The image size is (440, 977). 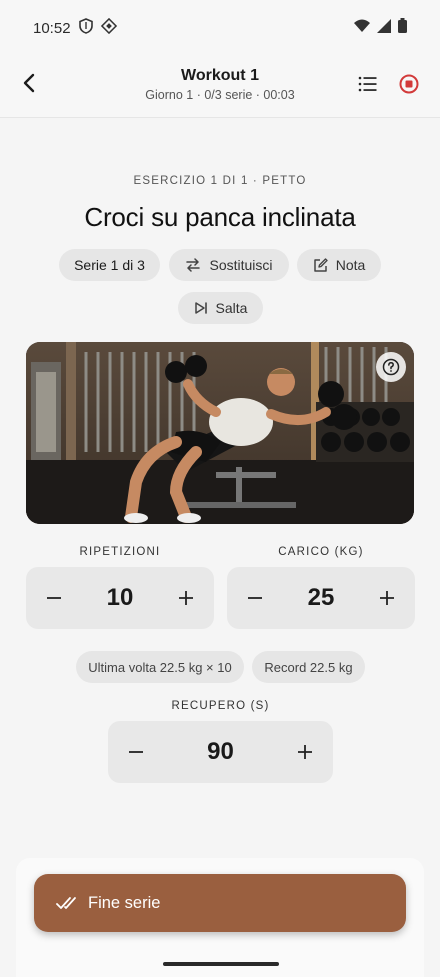 I want to click on stop-workout-button, so click(x=409, y=84).